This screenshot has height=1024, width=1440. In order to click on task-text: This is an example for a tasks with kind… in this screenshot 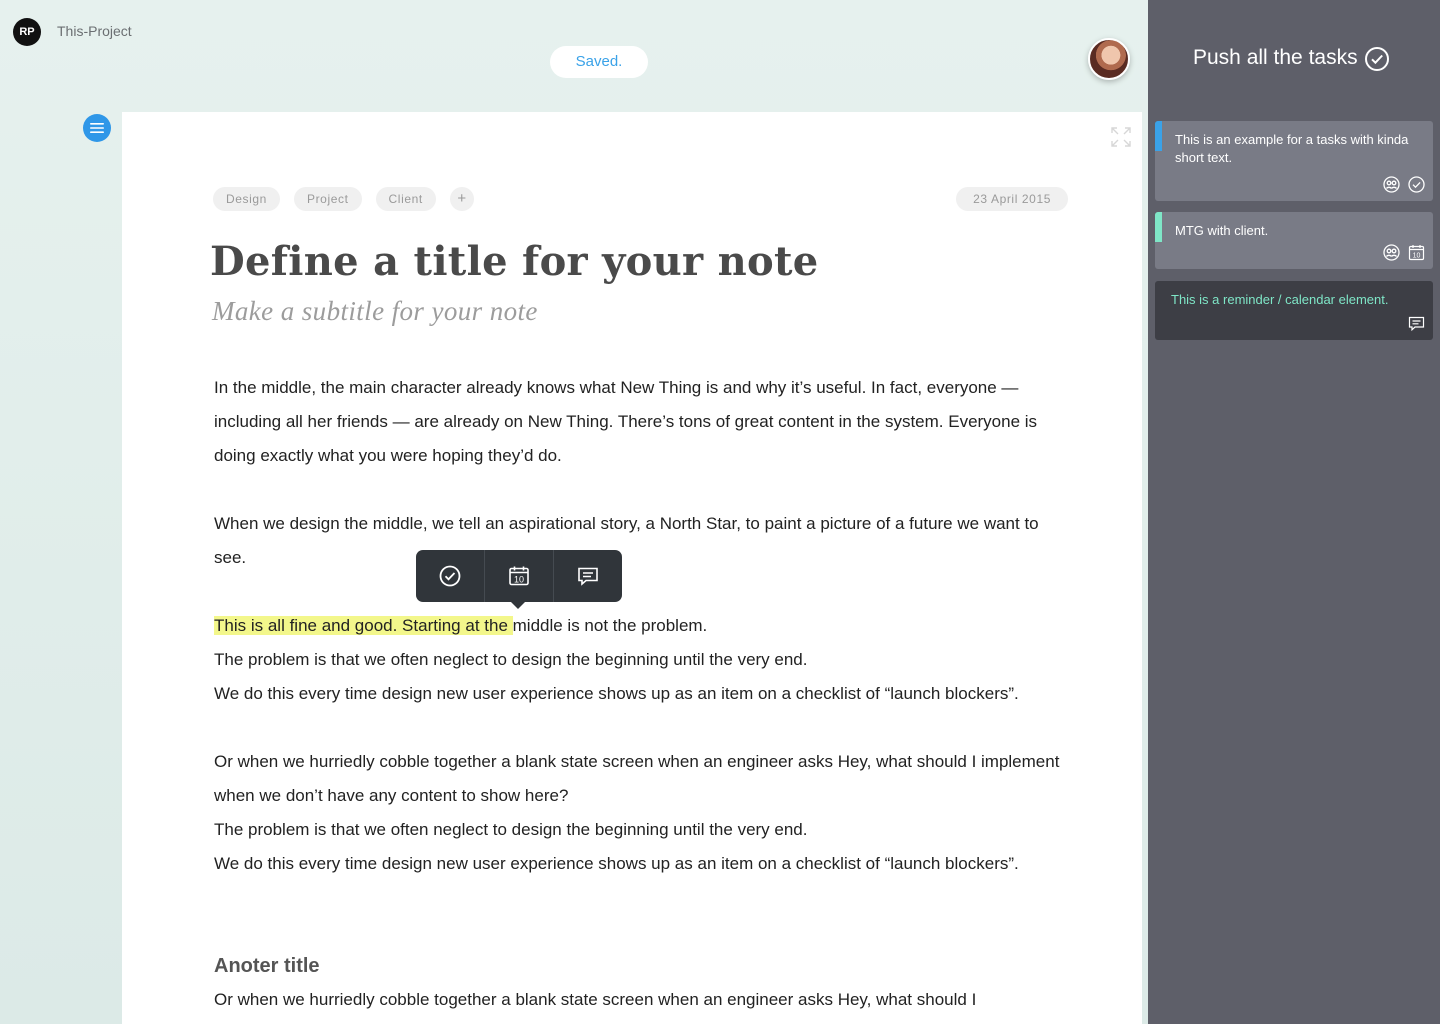, I will do `click(1292, 148)`.